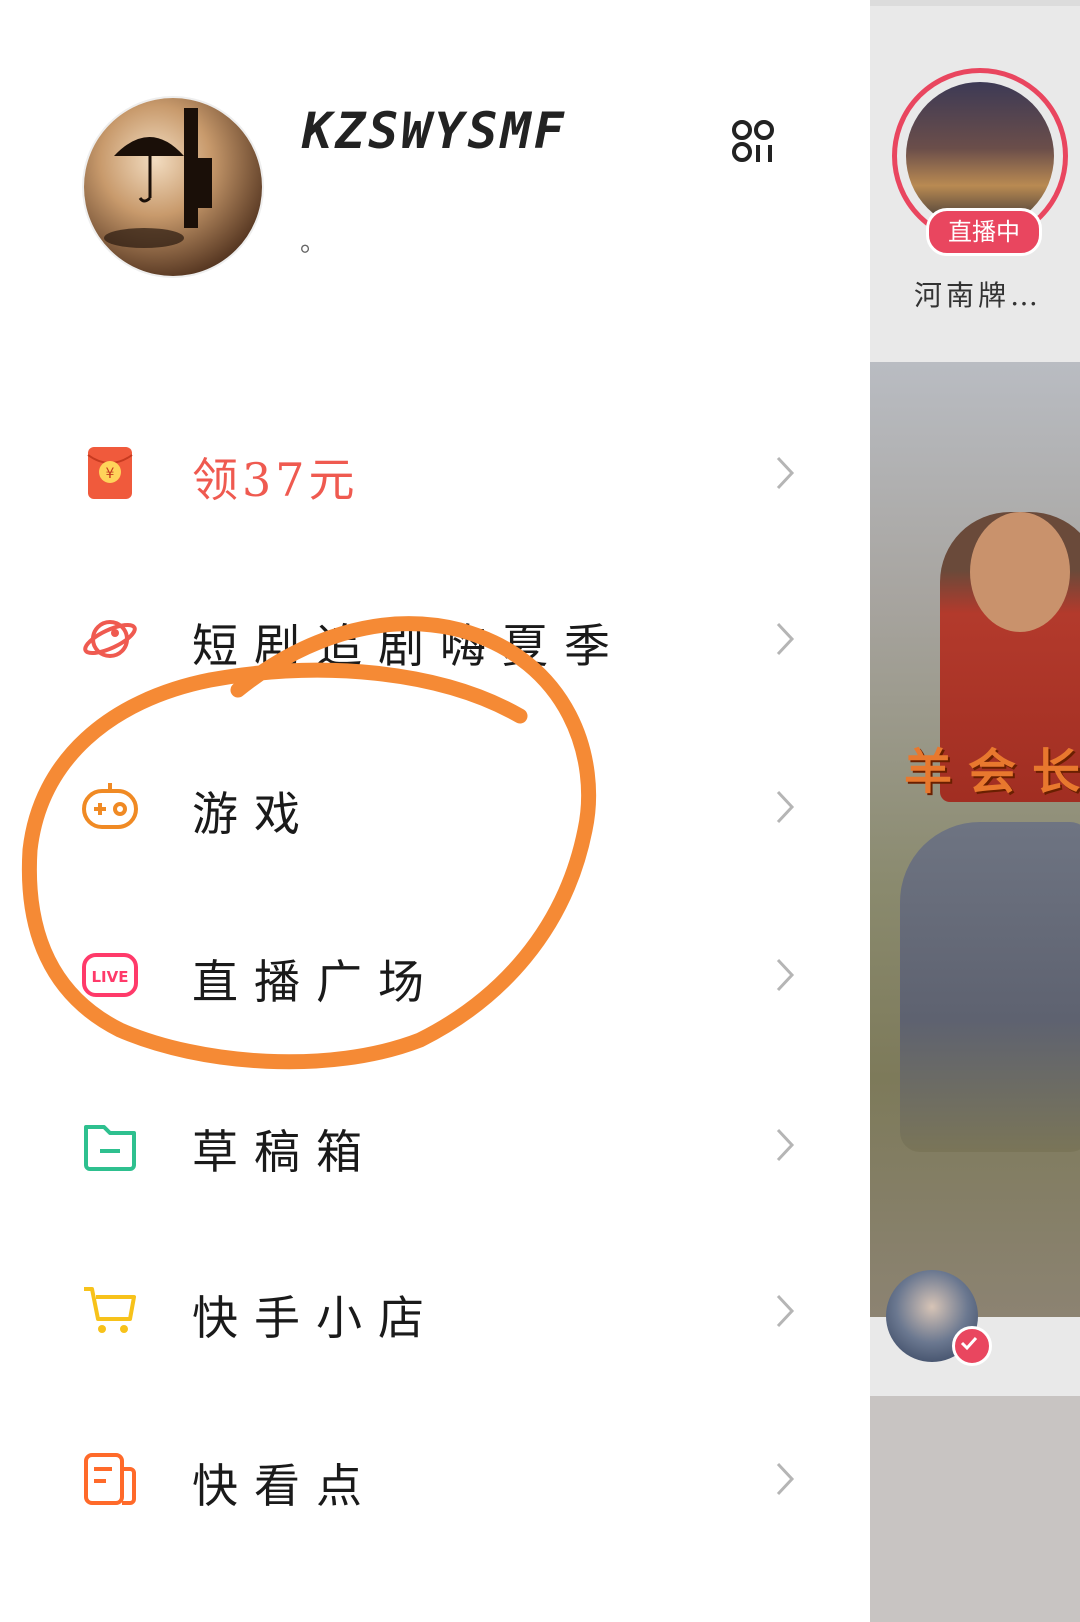  What do you see at coordinates (415, 473) in the screenshot?
I see `menu-item-red-envelope: ¥ 领37元` at bounding box center [415, 473].